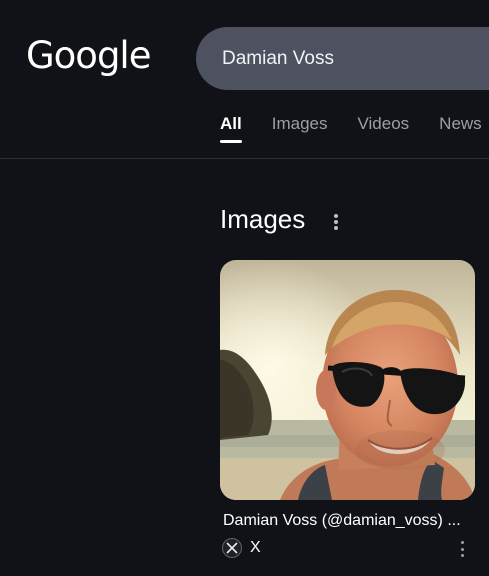 This screenshot has height=576, width=489. I want to click on x-logo-icon, so click(232, 548).